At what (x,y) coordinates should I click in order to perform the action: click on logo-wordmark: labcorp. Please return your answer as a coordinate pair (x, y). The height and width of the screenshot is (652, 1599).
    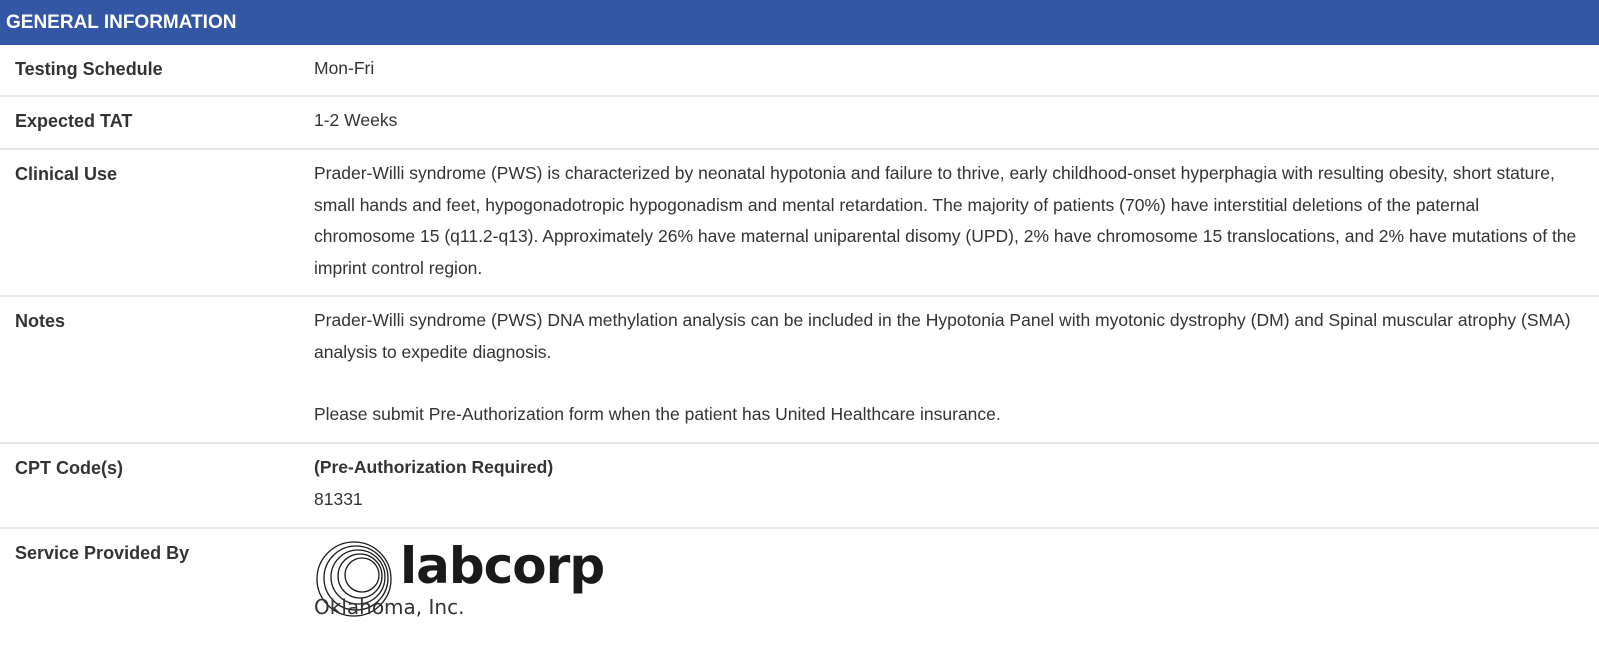
    Looking at the image, I should click on (502, 566).